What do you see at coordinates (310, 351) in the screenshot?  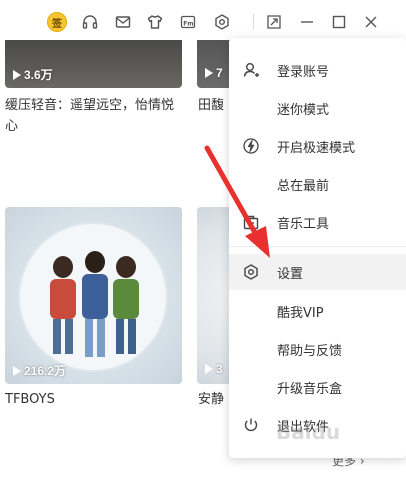 I see `menu-item-label: 帮助与反馈` at bounding box center [310, 351].